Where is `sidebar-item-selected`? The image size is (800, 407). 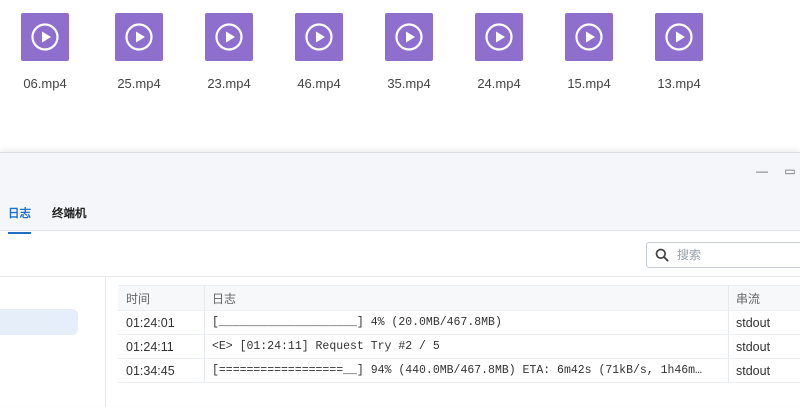 sidebar-item-selected is located at coordinates (39, 322).